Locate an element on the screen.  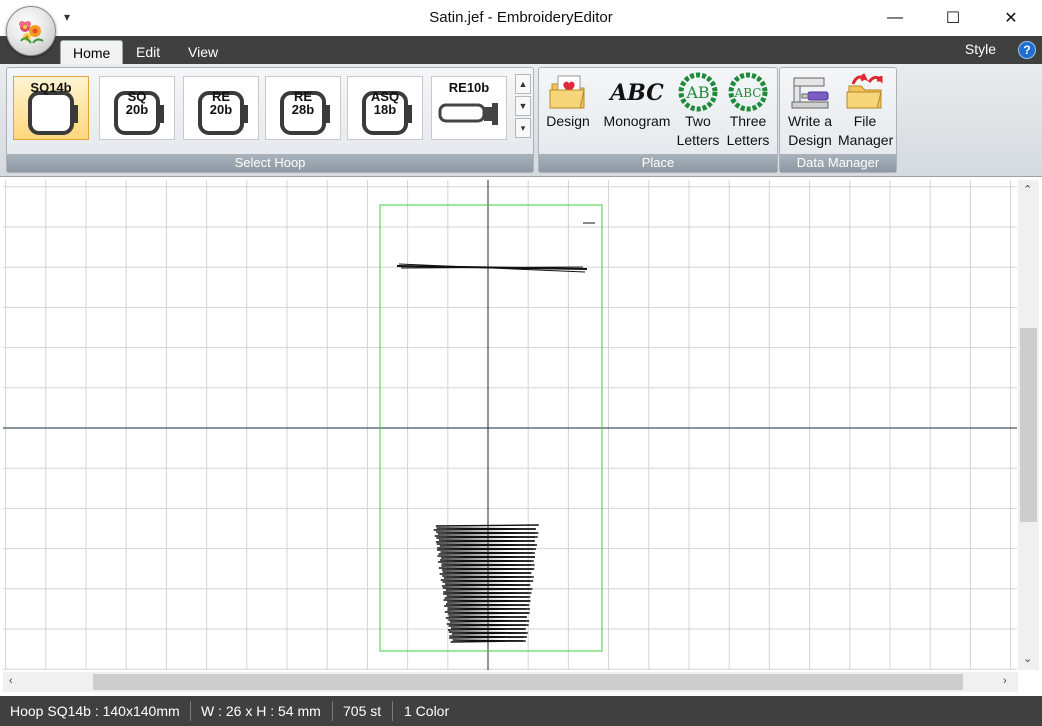
place-group-label: Place is located at coordinates (658, 163).